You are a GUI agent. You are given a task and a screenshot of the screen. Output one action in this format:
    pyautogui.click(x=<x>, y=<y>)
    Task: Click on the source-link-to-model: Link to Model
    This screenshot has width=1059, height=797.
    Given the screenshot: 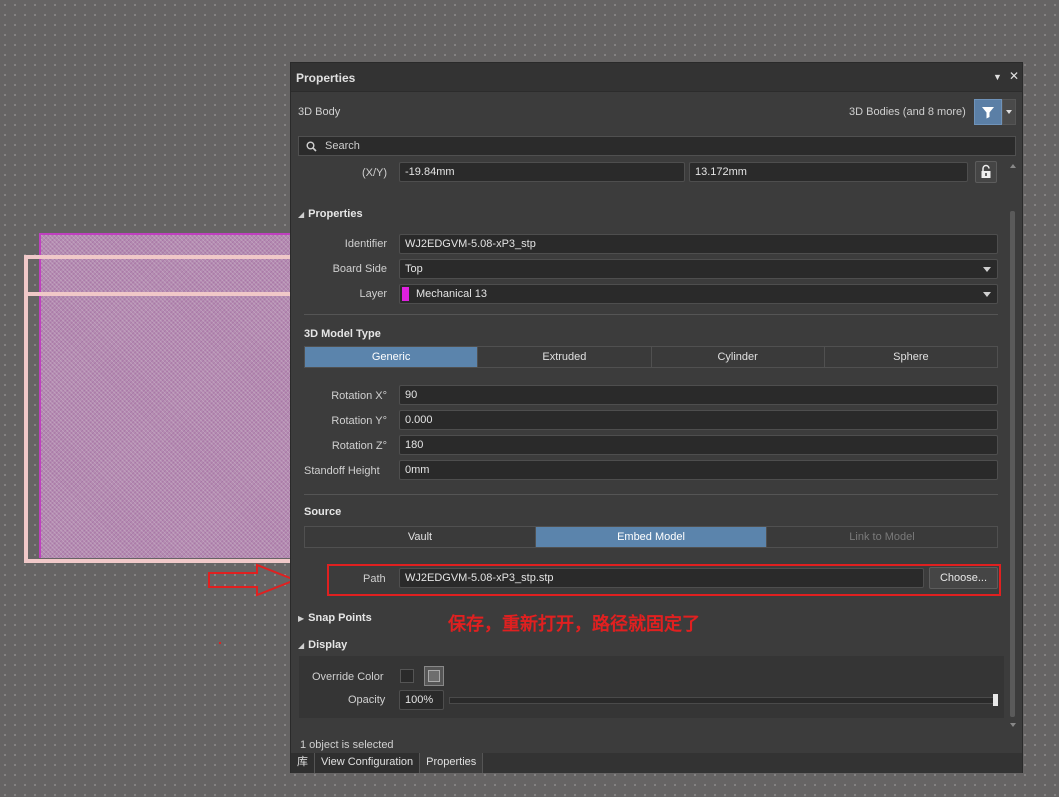 What is the action you would take?
    pyautogui.click(x=882, y=537)
    